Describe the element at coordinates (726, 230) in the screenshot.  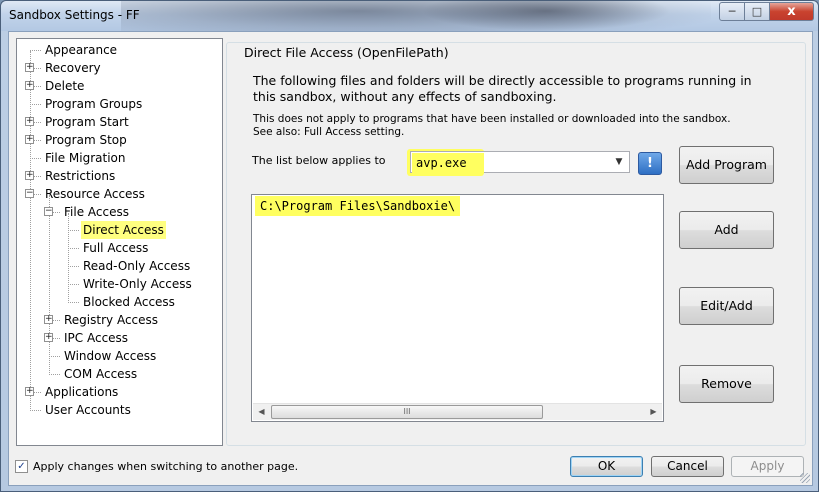
I see `add-button: Add` at that location.